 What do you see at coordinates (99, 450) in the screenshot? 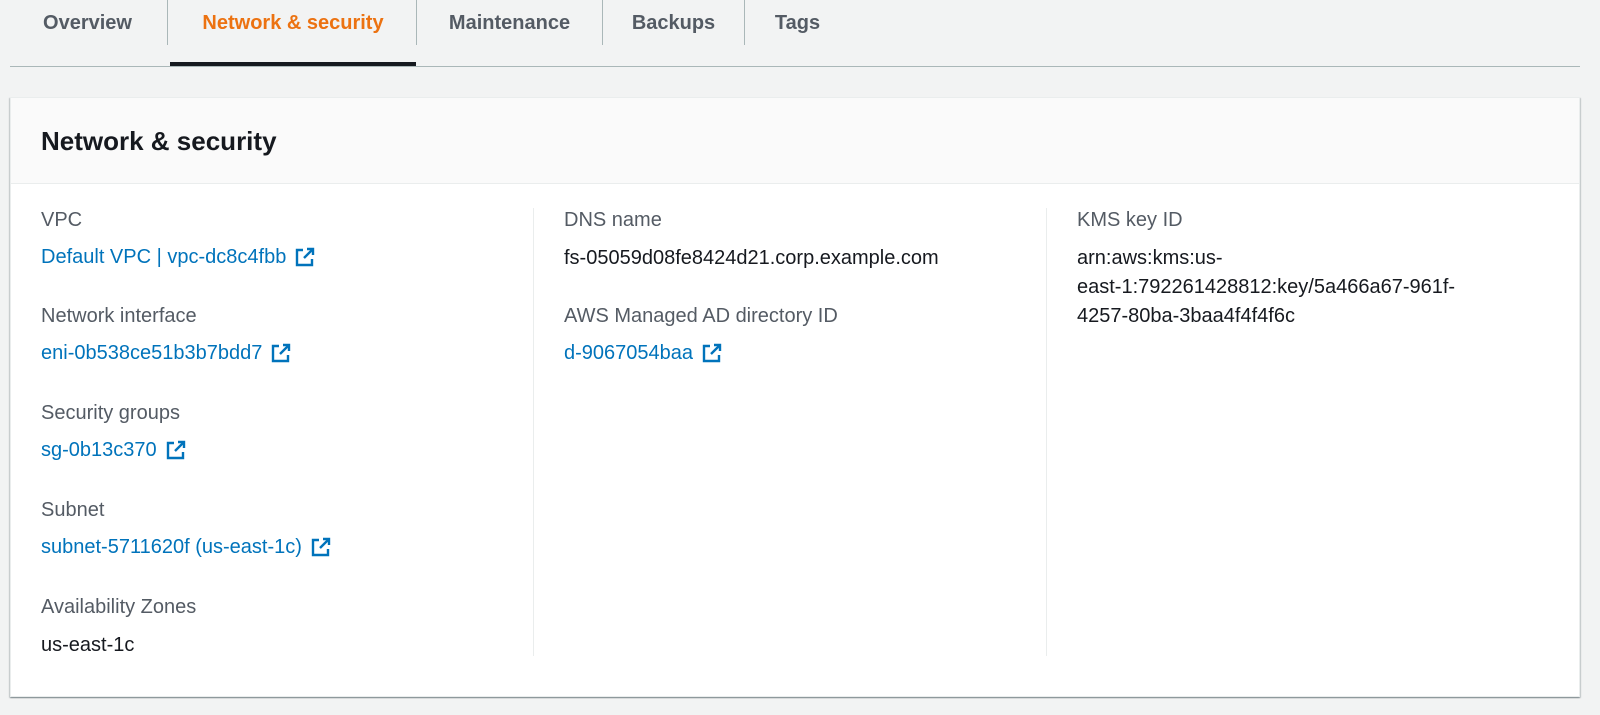
I see `security-groups-link-text: sg-0b13c370` at bounding box center [99, 450].